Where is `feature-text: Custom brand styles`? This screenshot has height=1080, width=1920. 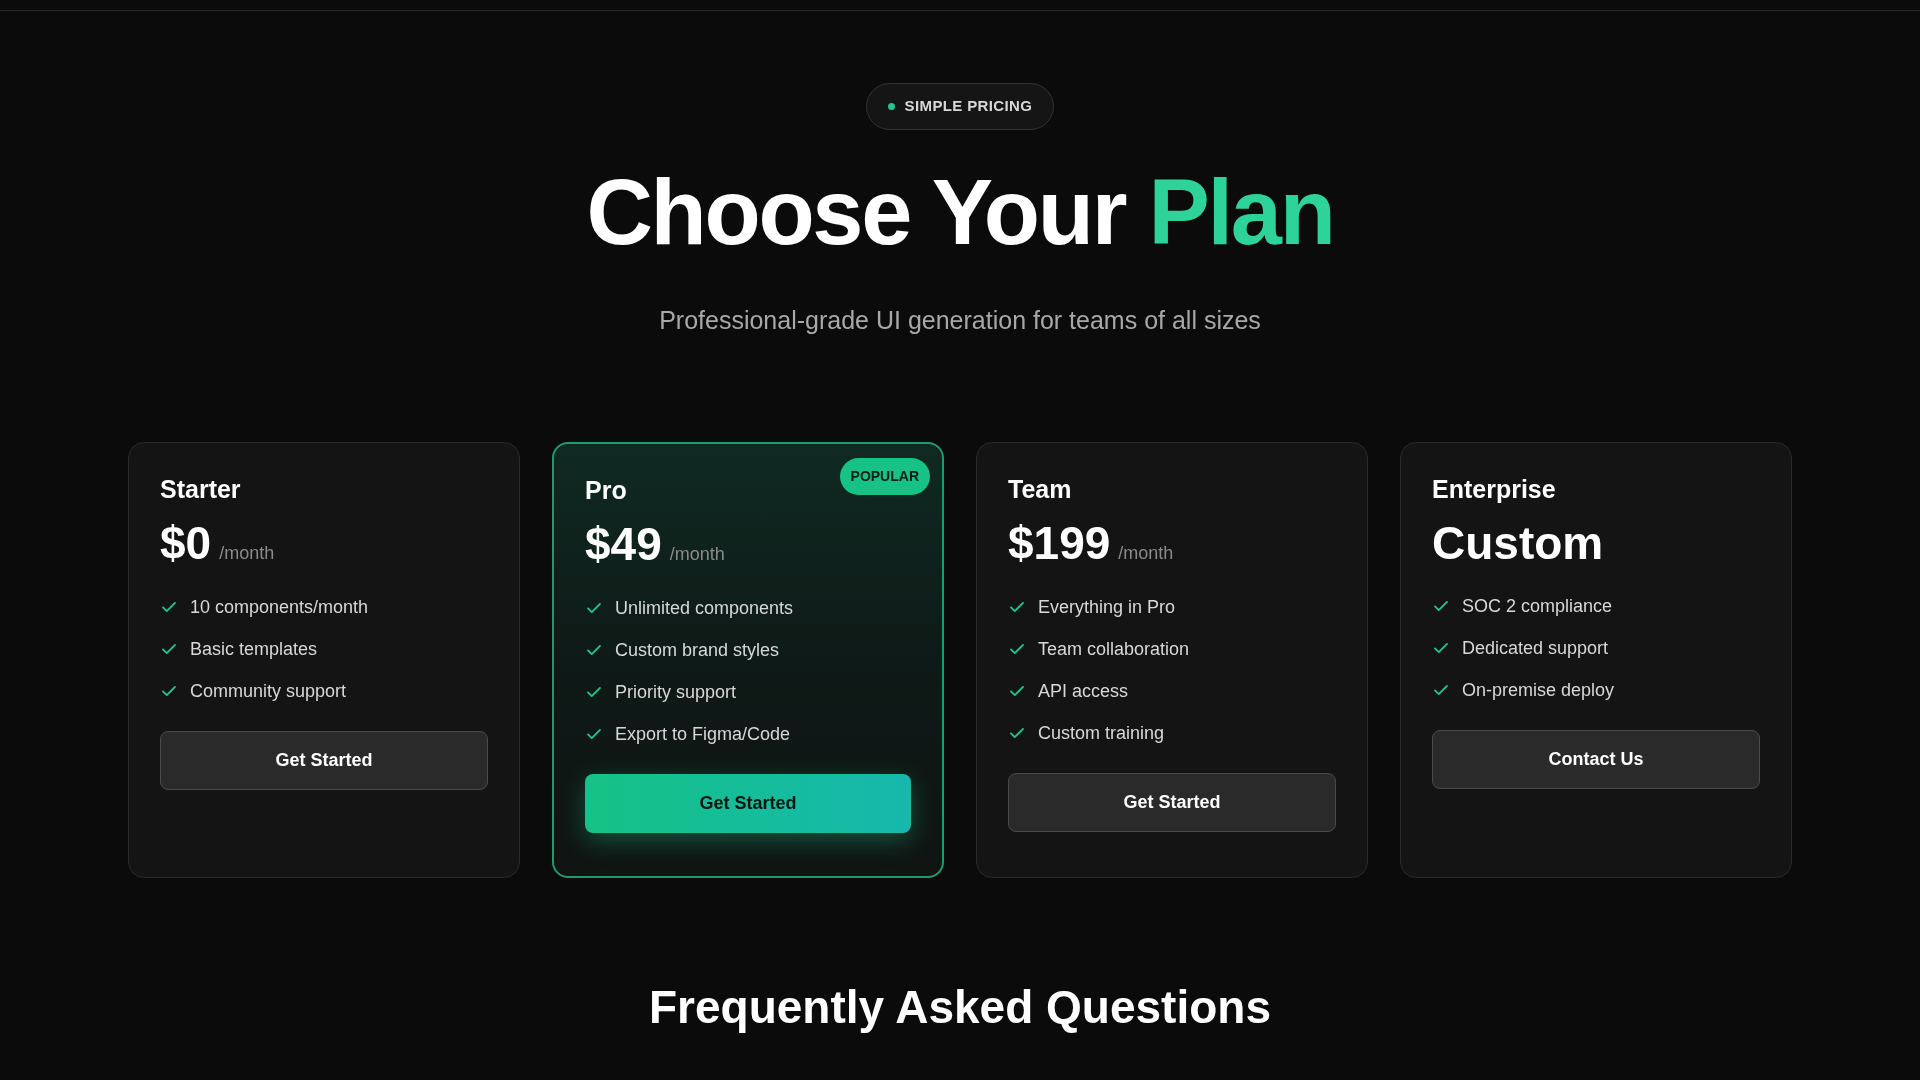
feature-text: Custom brand styles is located at coordinates (697, 650).